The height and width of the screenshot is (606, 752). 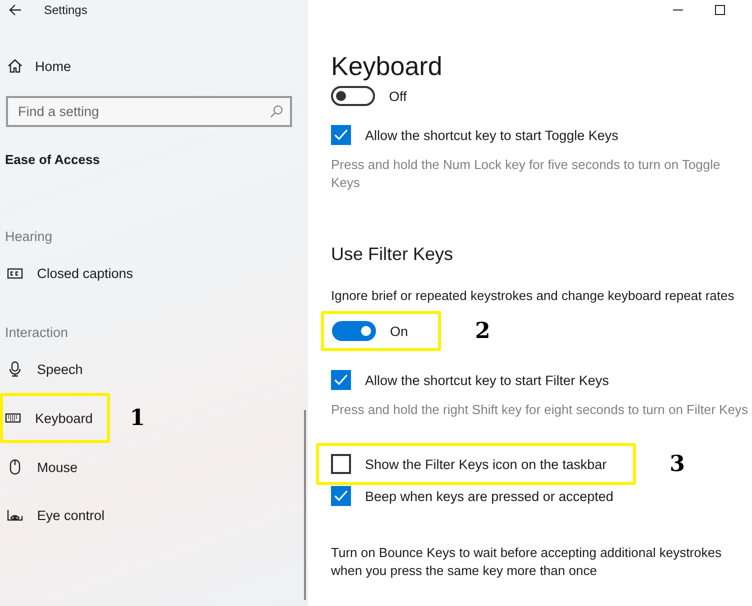 I want to click on nav-item: Mouse, so click(x=57, y=467).